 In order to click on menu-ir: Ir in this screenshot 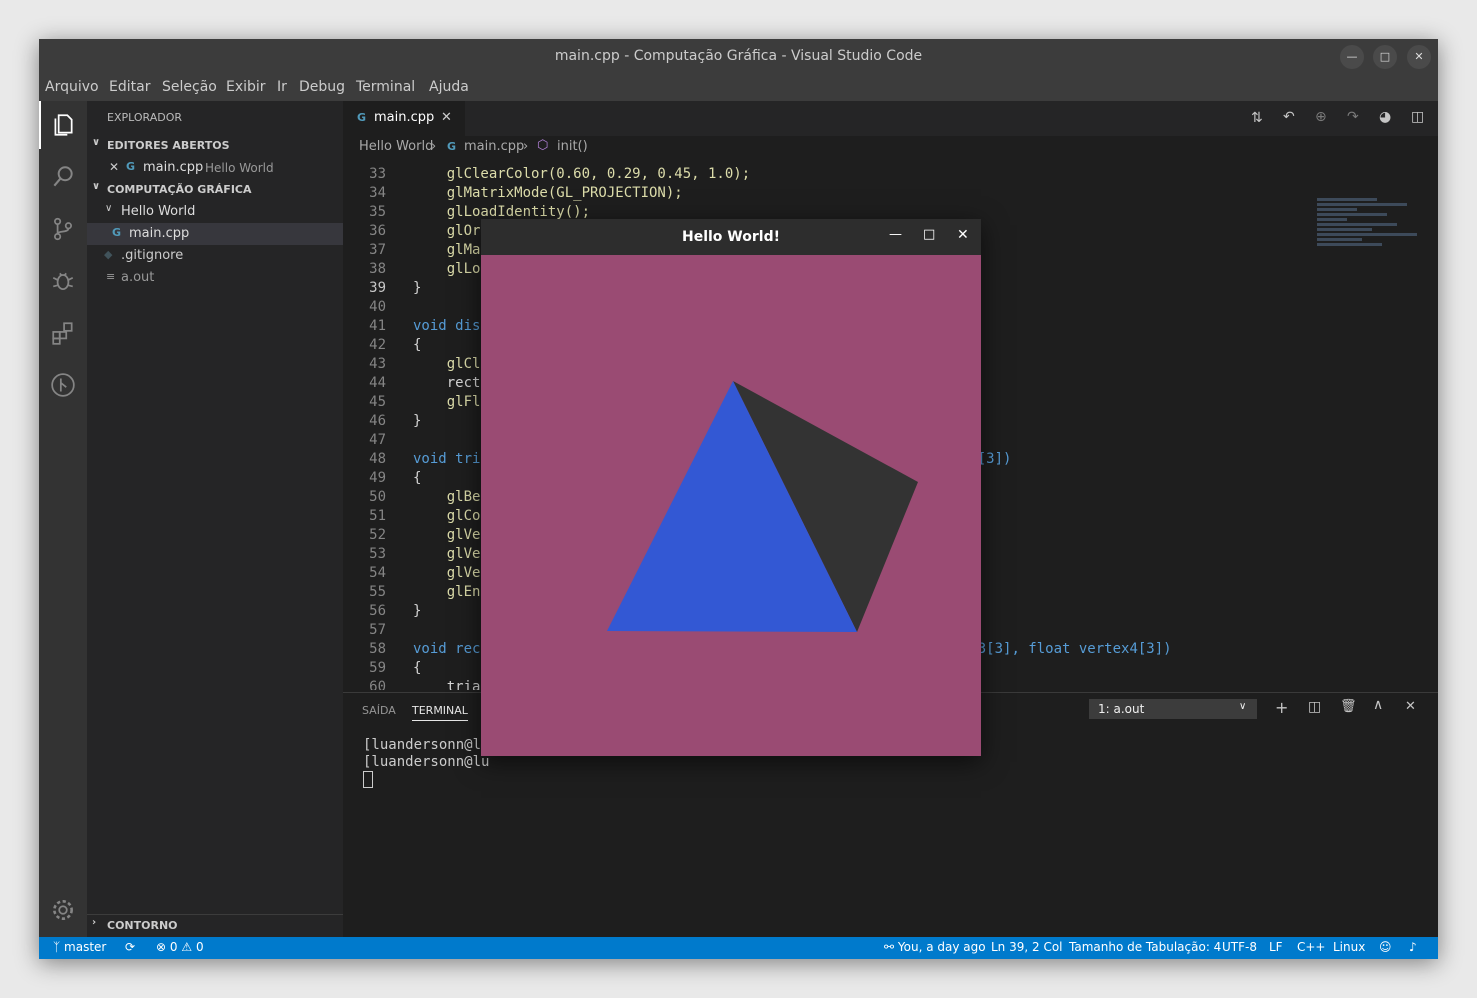, I will do `click(282, 87)`.